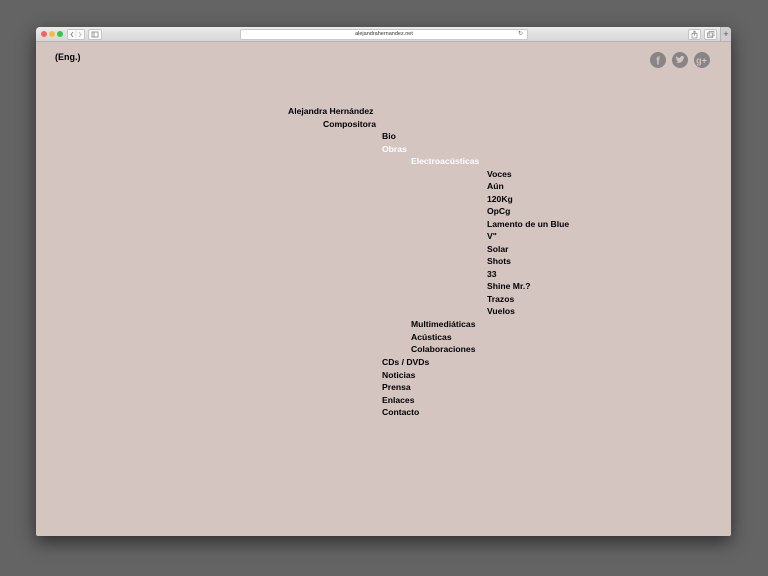 Image resolution: width=768 pixels, height=576 pixels. What do you see at coordinates (68, 57) in the screenshot?
I see `language-link: (Eng.)` at bounding box center [68, 57].